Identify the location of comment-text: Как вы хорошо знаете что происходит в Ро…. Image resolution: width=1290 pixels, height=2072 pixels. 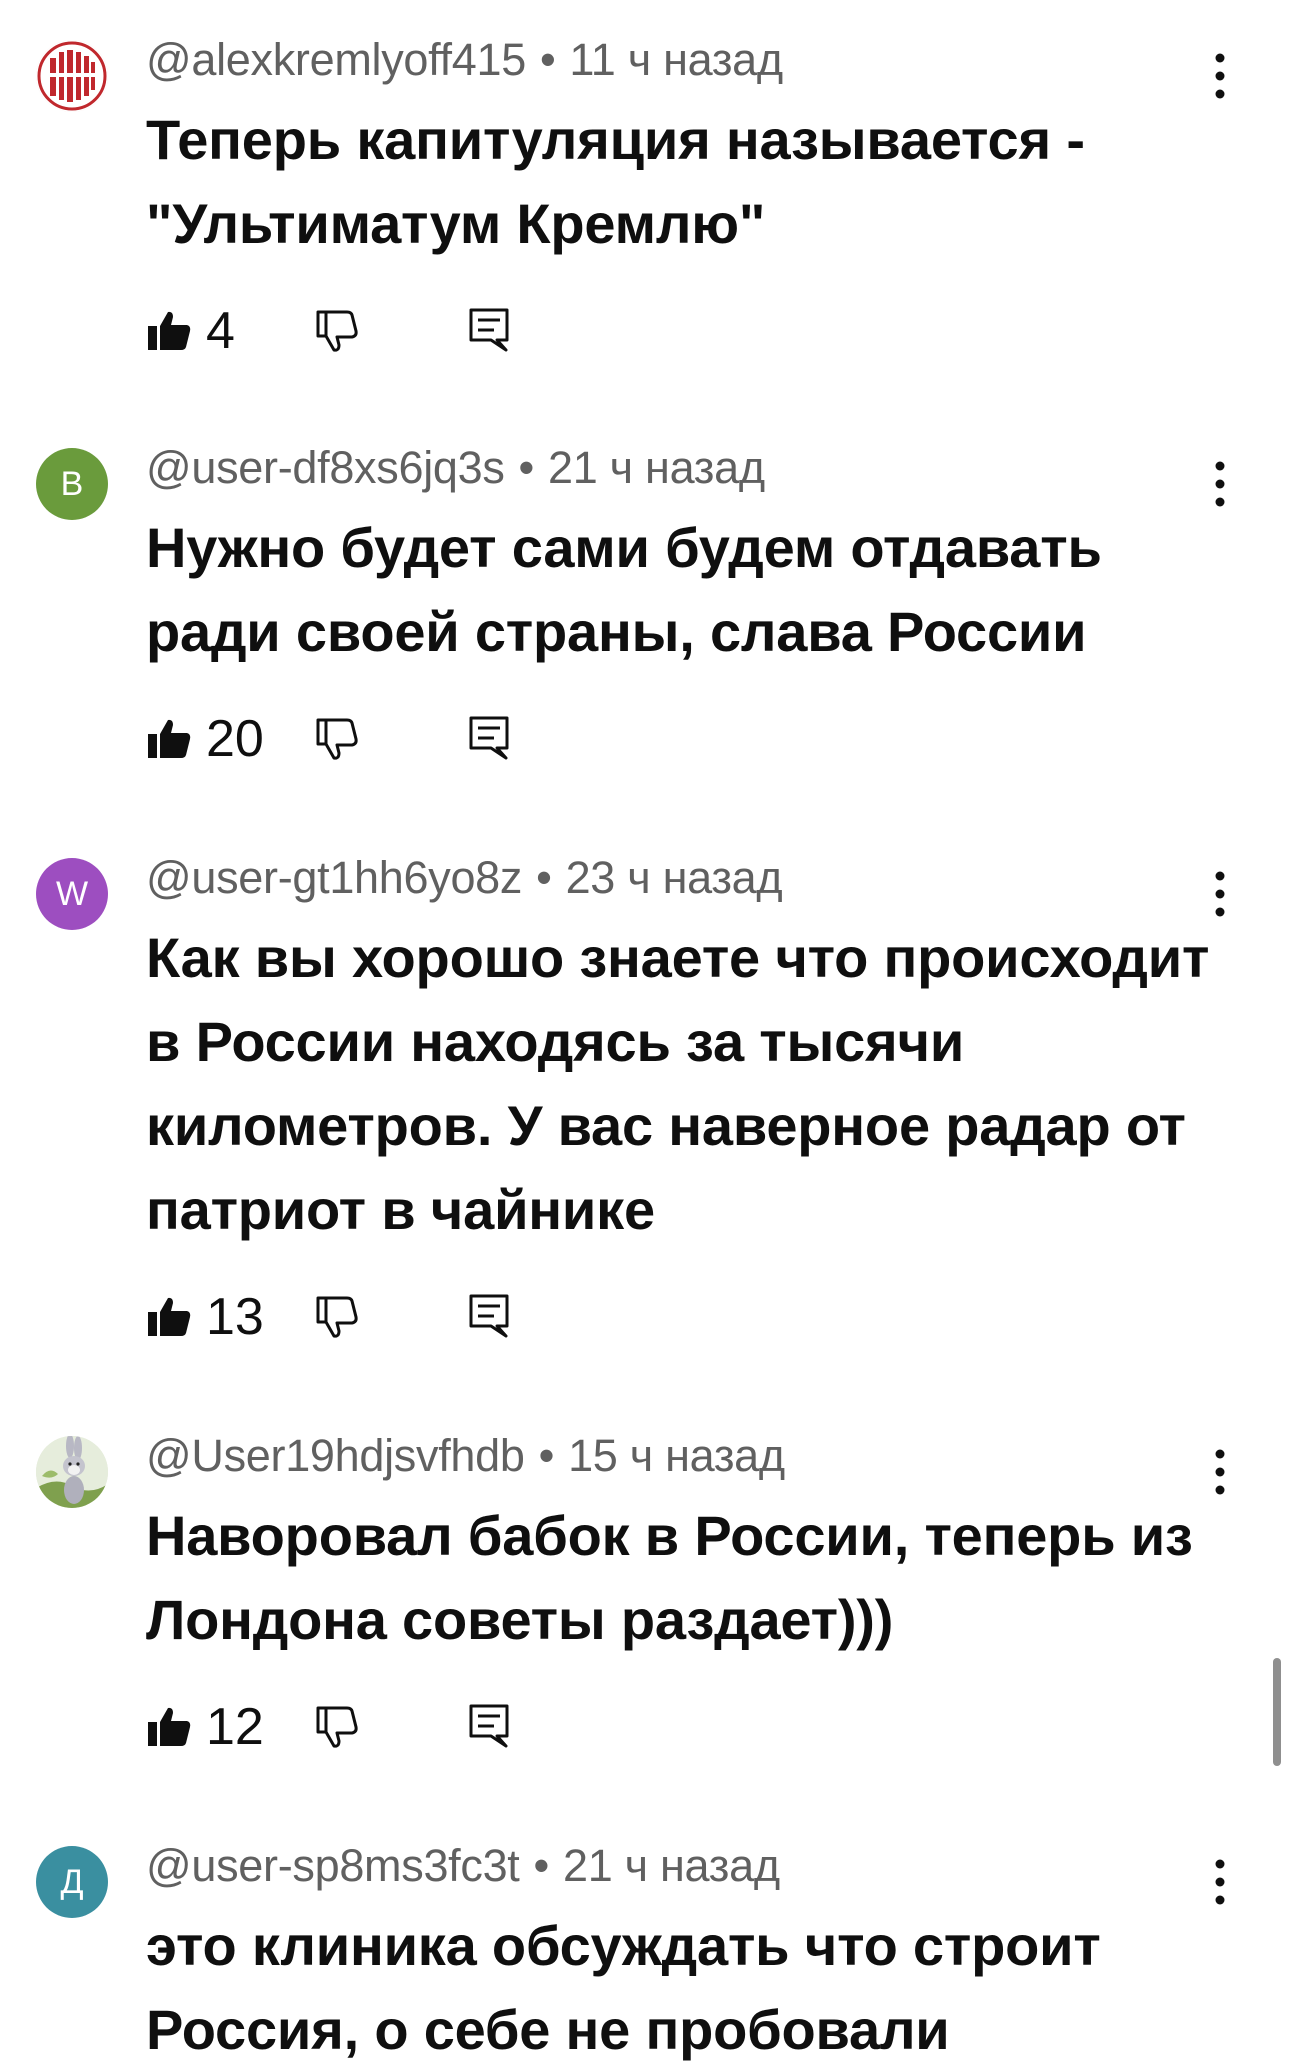
(678, 1083).